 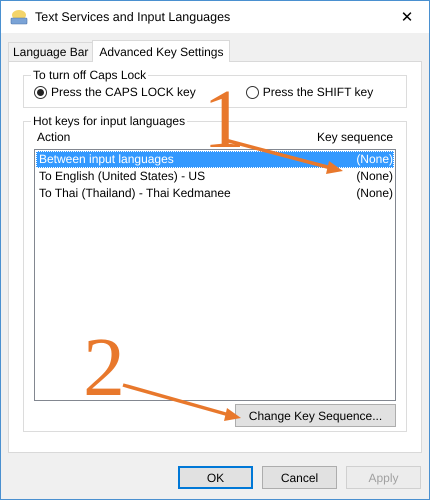 I want to click on column-header: Key sequence, so click(x=354, y=137).